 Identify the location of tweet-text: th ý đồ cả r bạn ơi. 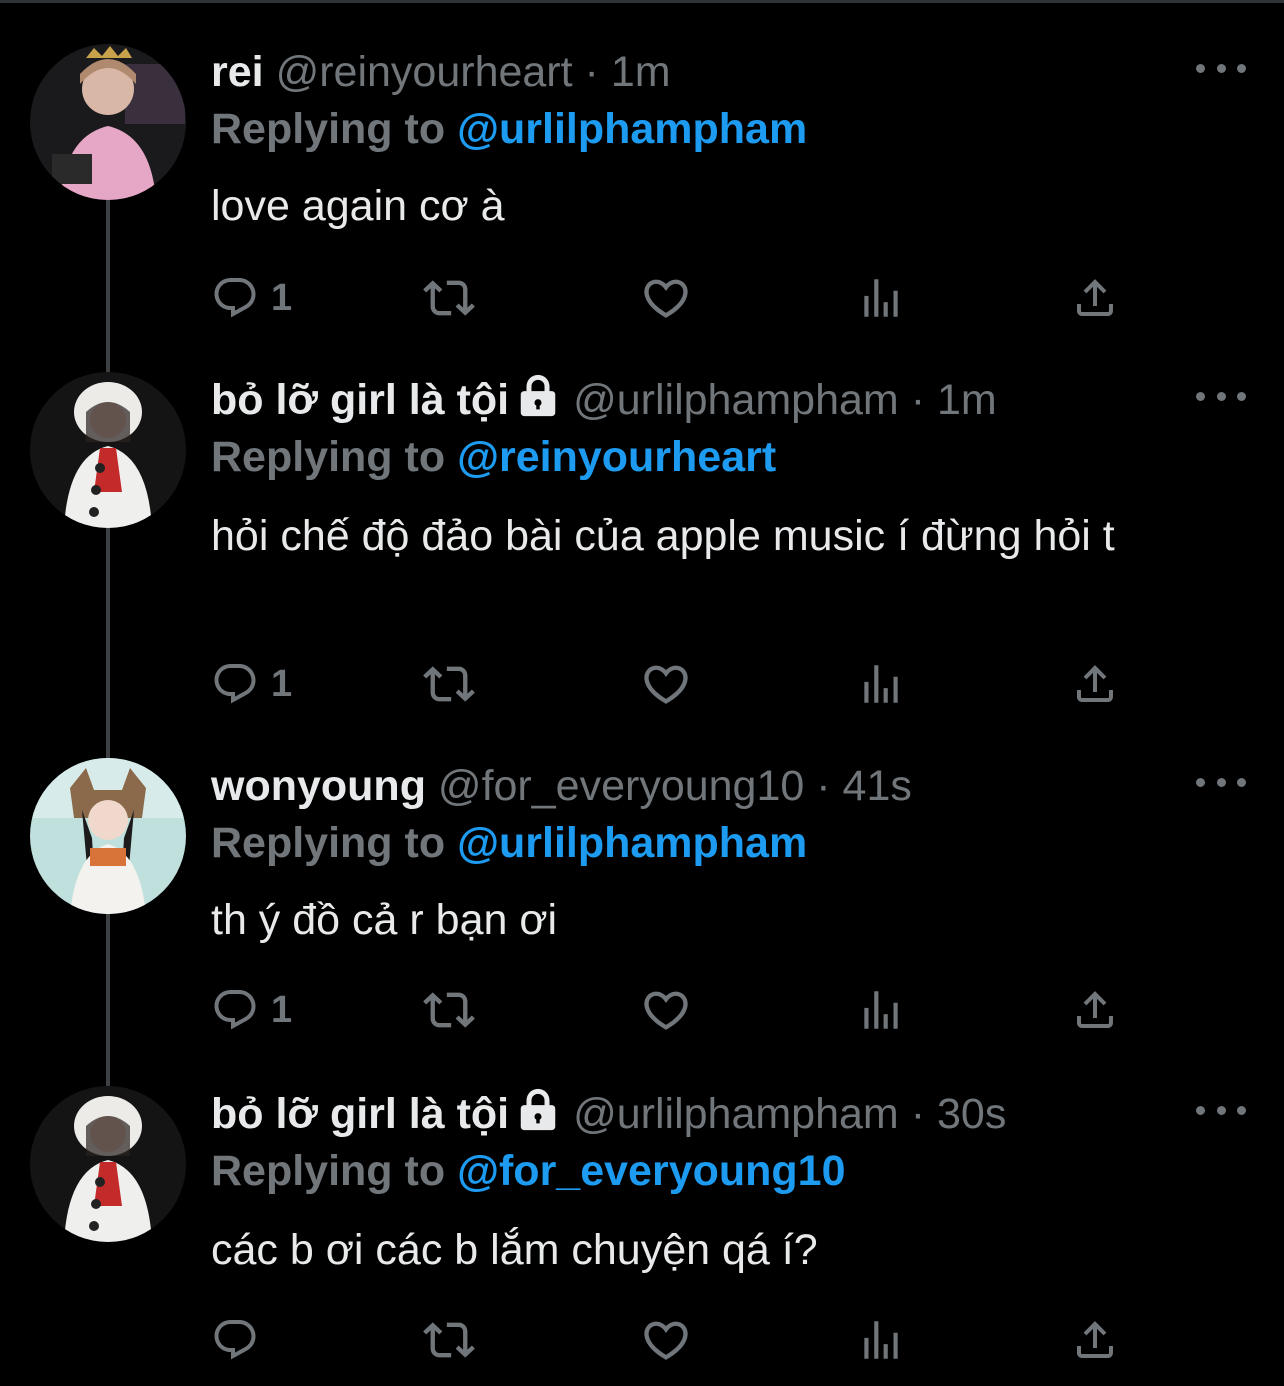
(384, 920).